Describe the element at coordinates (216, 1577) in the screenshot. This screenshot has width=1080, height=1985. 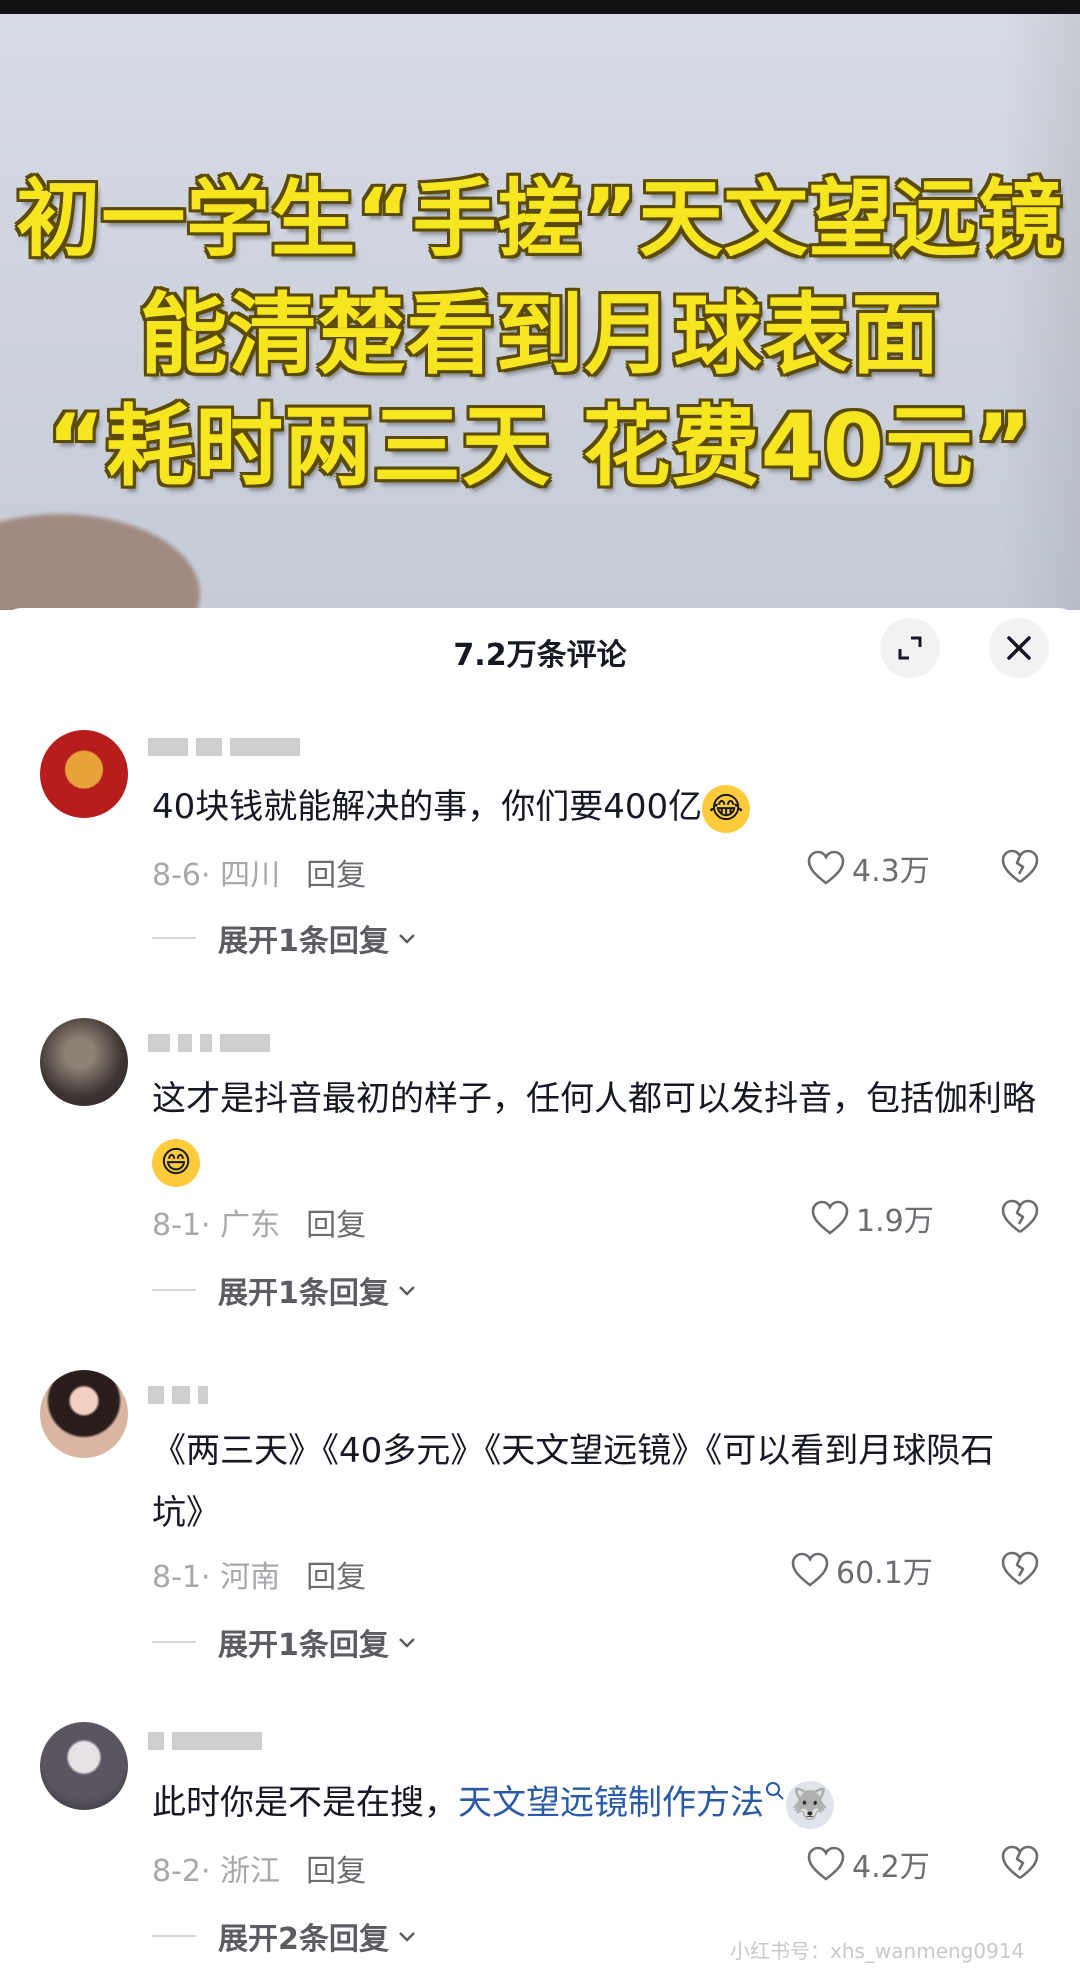
I see `date-location: 8-1· 河南` at that location.